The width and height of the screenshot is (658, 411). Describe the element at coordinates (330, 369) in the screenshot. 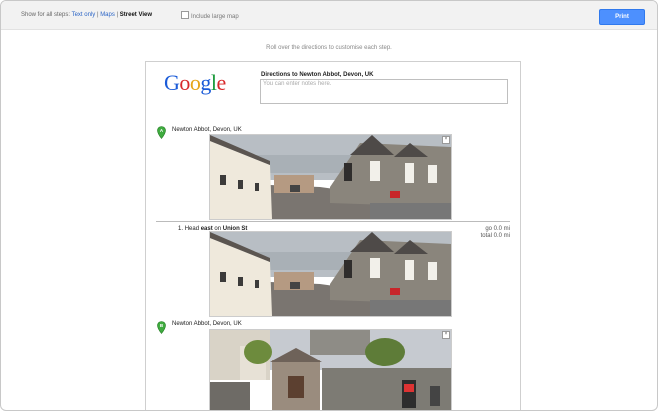

I see `street-view-image-end: ×` at that location.